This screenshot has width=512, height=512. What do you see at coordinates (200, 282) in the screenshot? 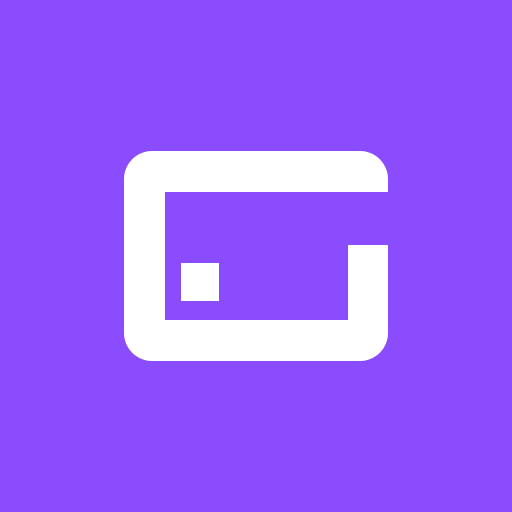
I see `logo-chip` at bounding box center [200, 282].